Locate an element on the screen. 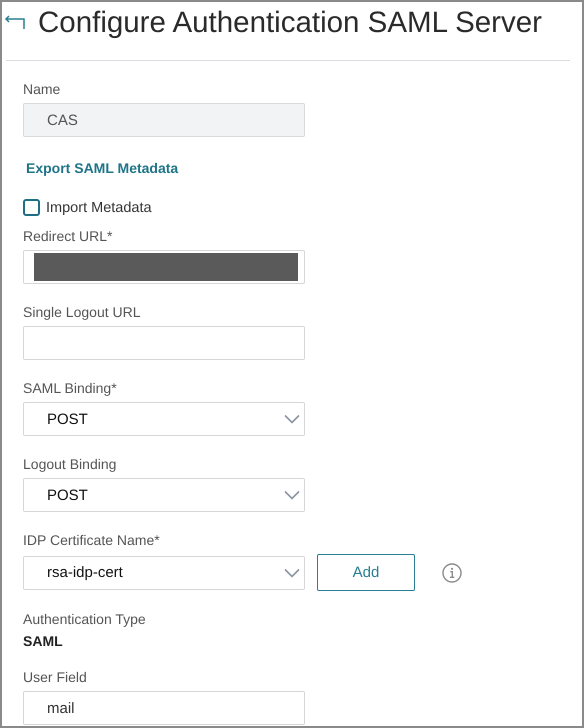  field-label: Logout Binding is located at coordinates (70, 464).